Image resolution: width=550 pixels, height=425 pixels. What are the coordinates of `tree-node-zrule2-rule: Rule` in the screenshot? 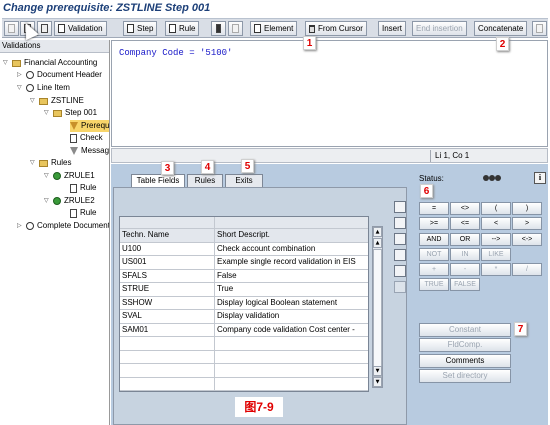 It's located at (83, 213).